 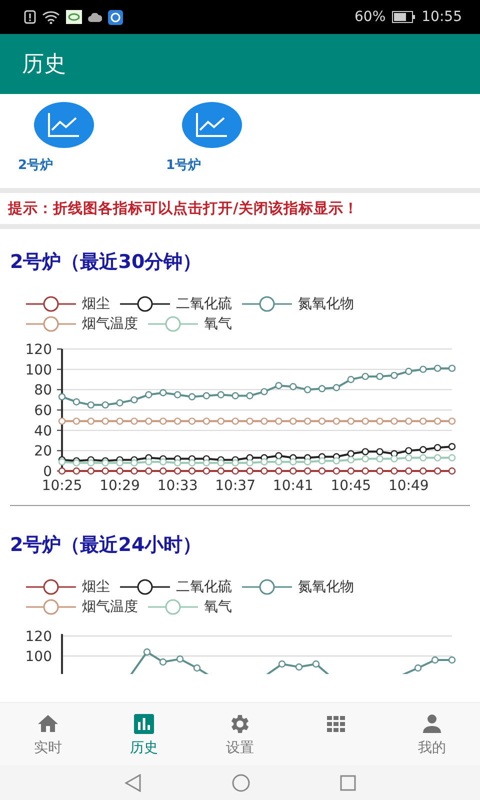 What do you see at coordinates (44, 65) in the screenshot?
I see `app-bar-title: 历史` at bounding box center [44, 65].